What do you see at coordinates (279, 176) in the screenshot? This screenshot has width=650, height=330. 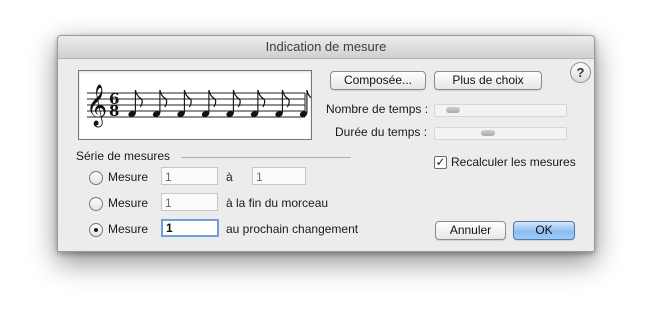 I see `row1-end-field: 1` at bounding box center [279, 176].